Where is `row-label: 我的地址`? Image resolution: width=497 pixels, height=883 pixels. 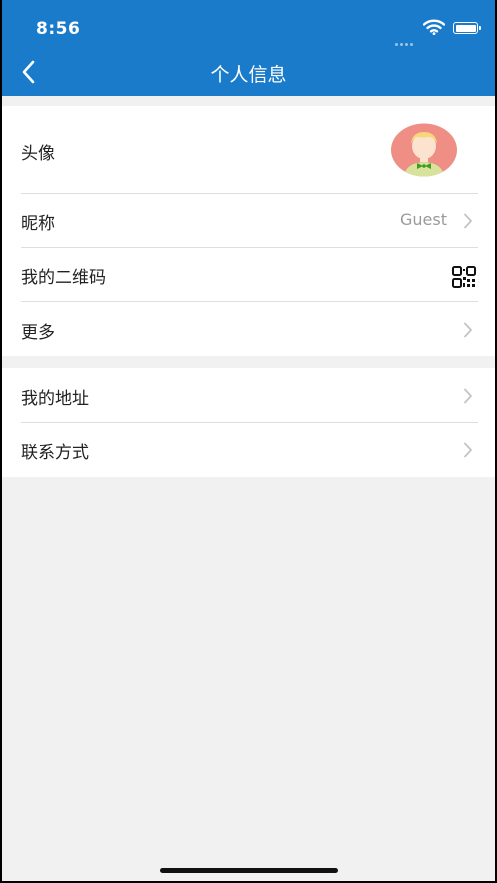
row-label: 我的地址 is located at coordinates (55, 399).